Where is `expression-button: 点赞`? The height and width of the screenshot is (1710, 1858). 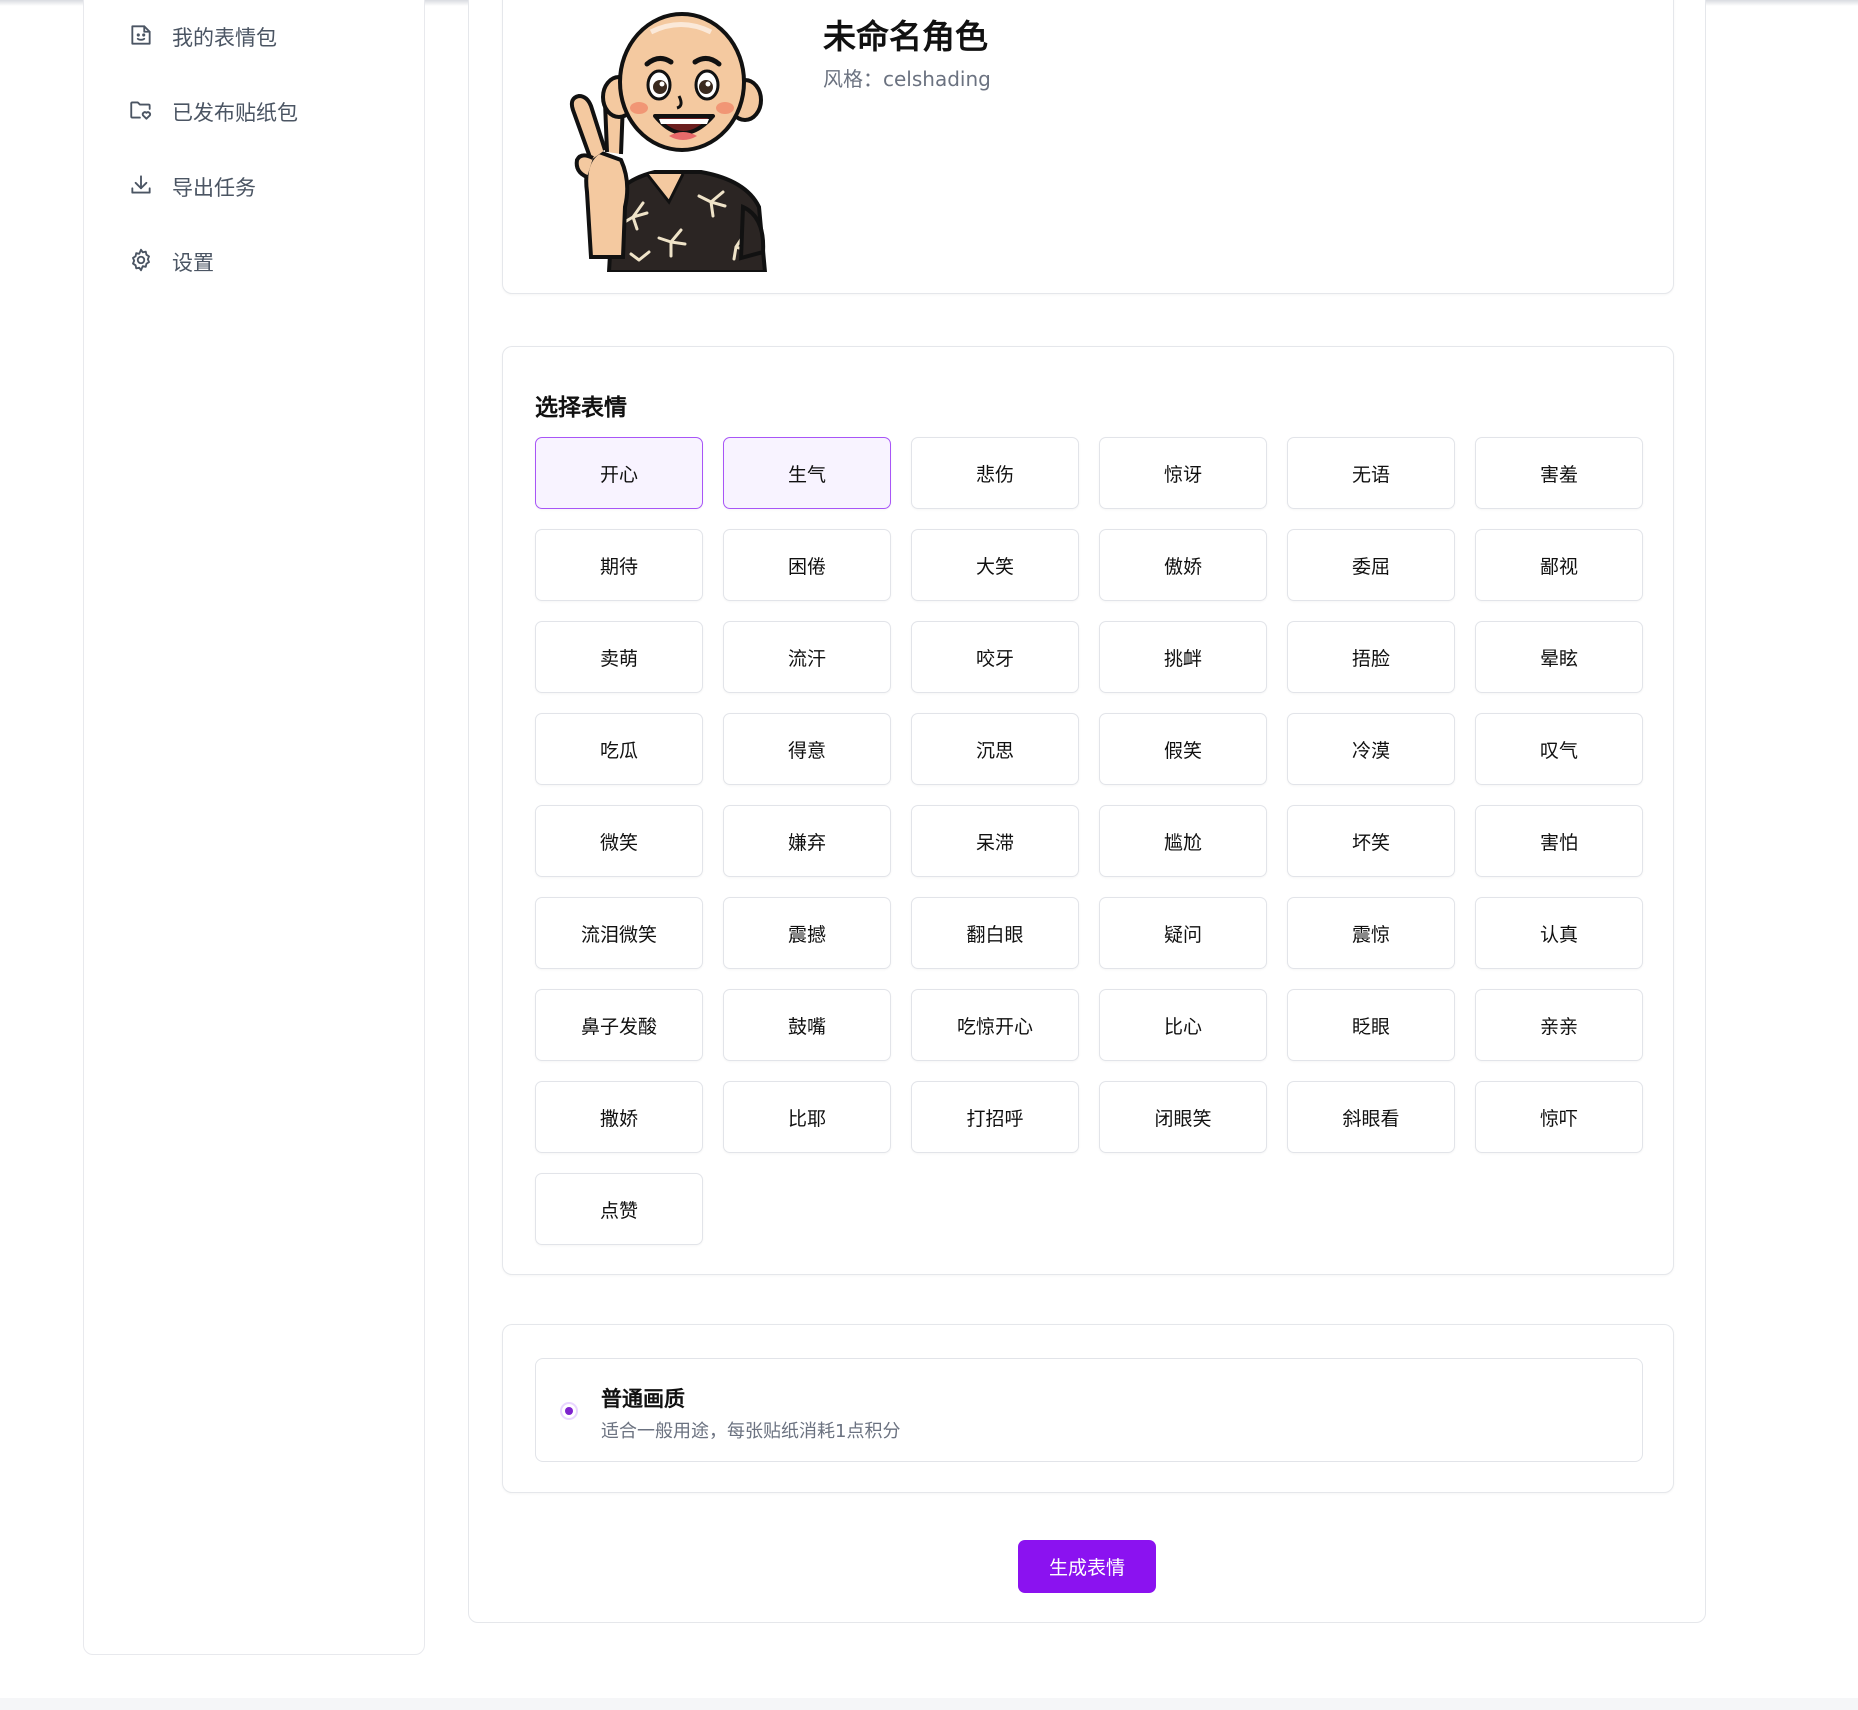
expression-button: 点赞 is located at coordinates (619, 1209).